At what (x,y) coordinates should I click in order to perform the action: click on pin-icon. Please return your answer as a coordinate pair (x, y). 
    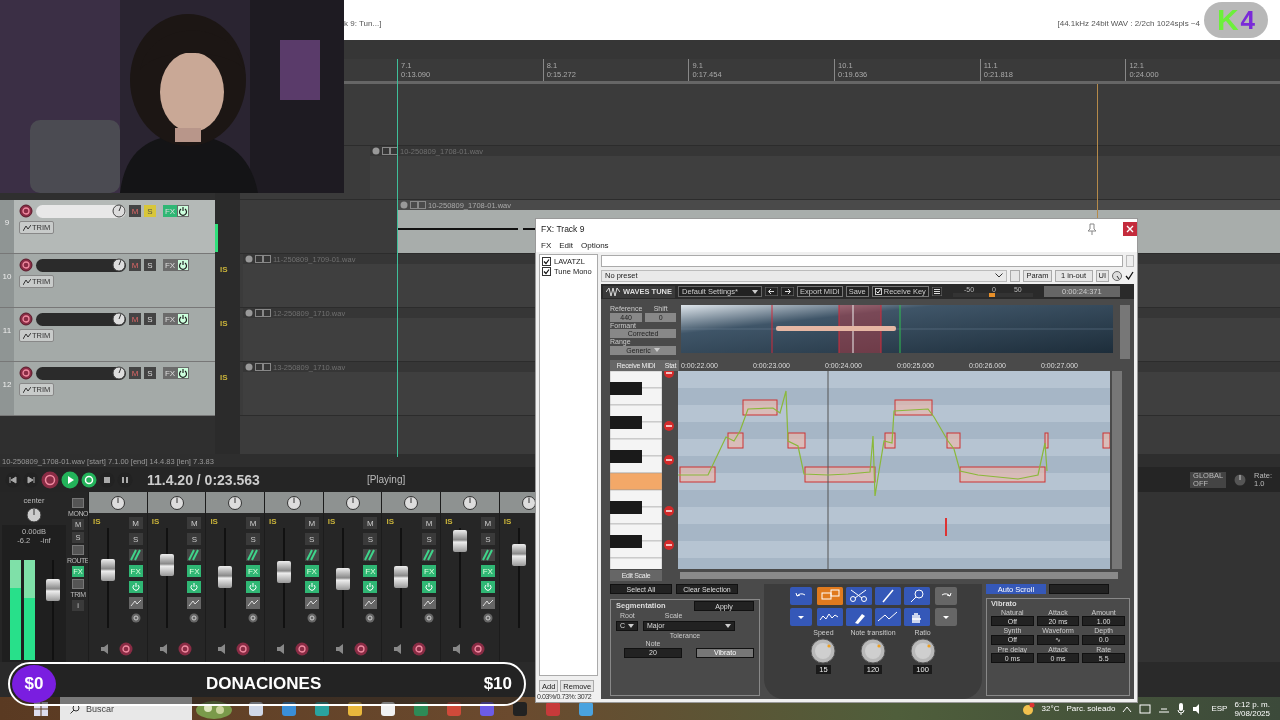
    Looking at the image, I should click on (1092, 229).